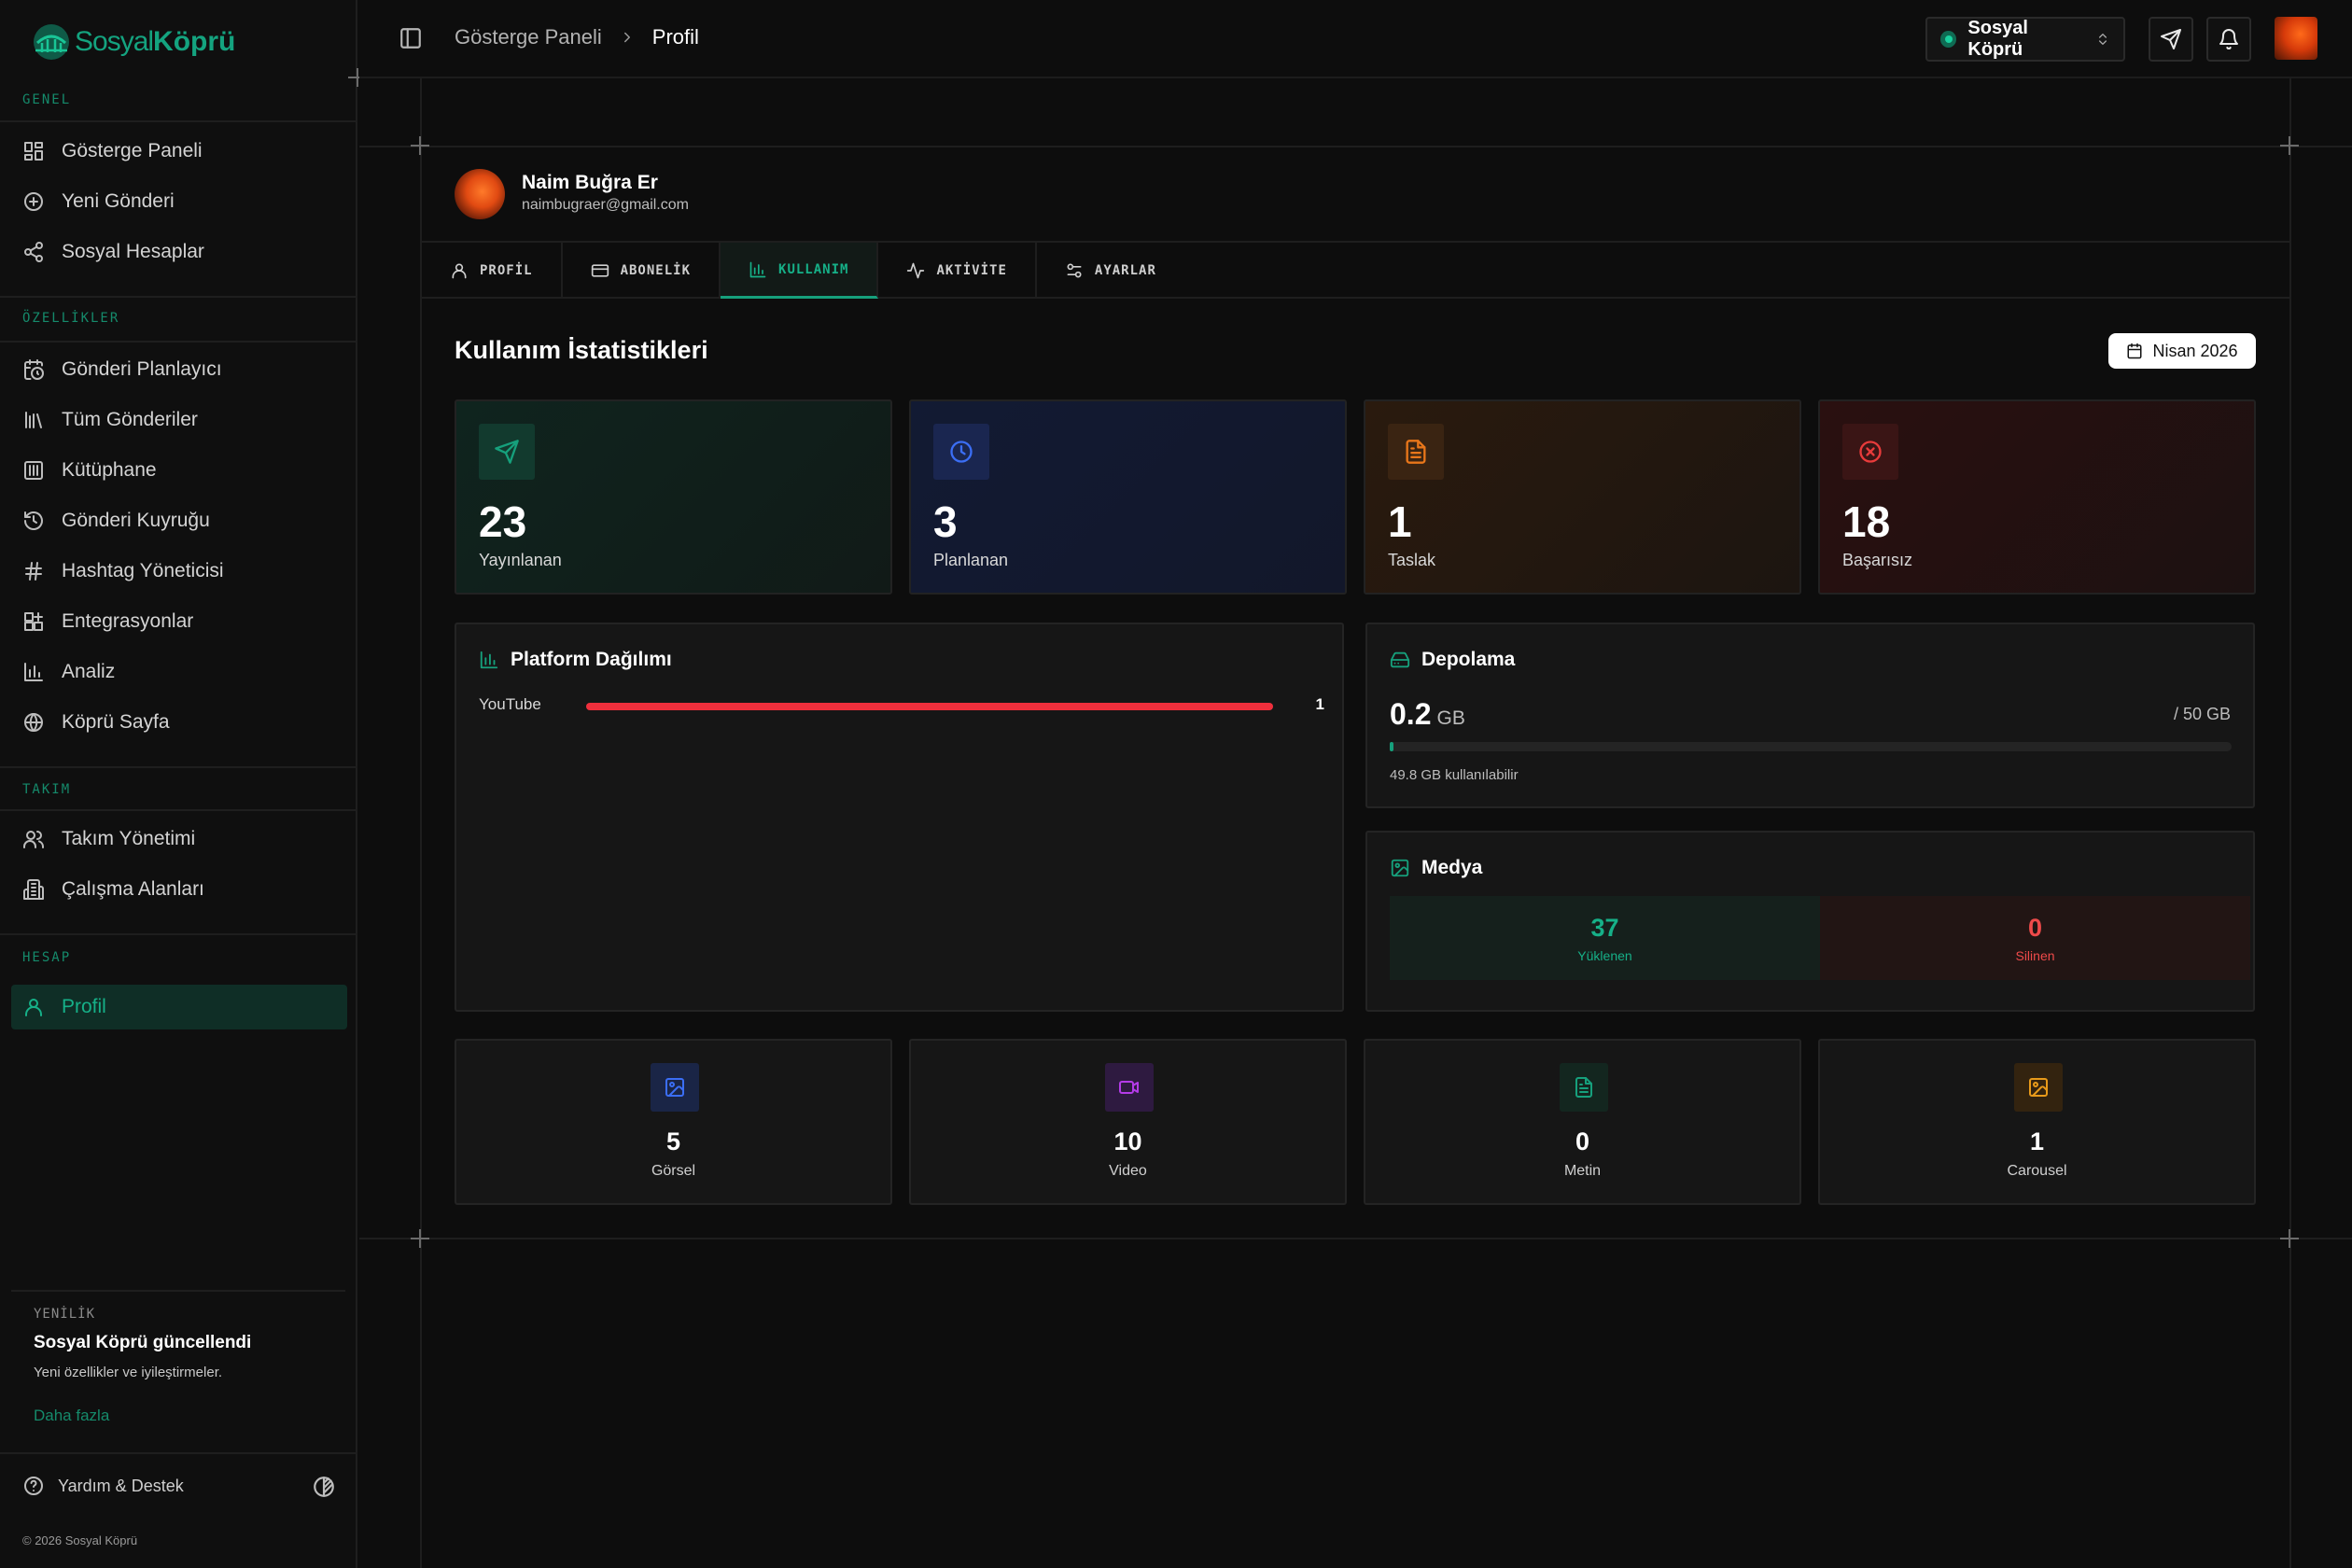 The width and height of the screenshot is (2352, 1568). What do you see at coordinates (179, 889) in the screenshot?
I see `sidebar-item-workspaces: Çalışma Alanları` at bounding box center [179, 889].